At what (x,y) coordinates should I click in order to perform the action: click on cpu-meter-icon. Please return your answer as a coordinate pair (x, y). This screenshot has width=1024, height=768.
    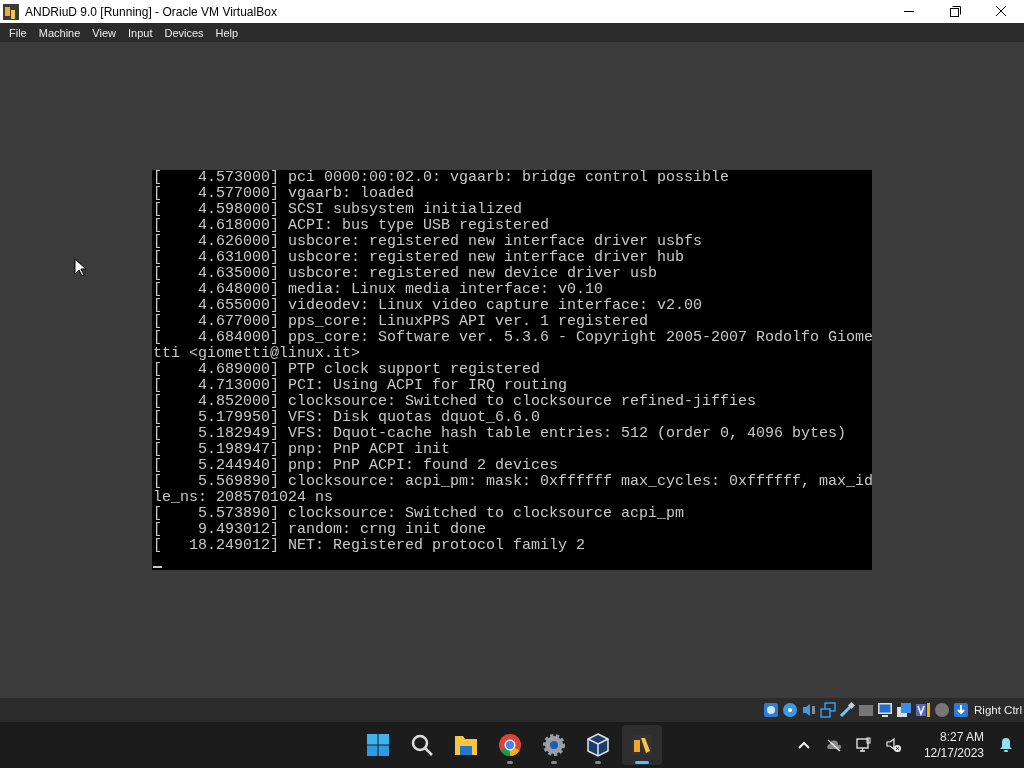
    Looking at the image, I should click on (923, 710).